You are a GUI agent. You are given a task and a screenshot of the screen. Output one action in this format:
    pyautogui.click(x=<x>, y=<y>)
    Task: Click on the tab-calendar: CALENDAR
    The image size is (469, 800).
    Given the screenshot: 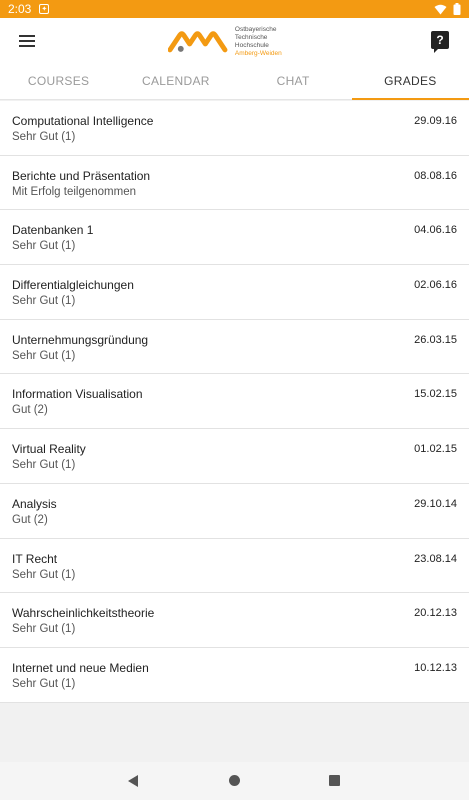 What is the action you would take?
    pyautogui.click(x=175, y=81)
    